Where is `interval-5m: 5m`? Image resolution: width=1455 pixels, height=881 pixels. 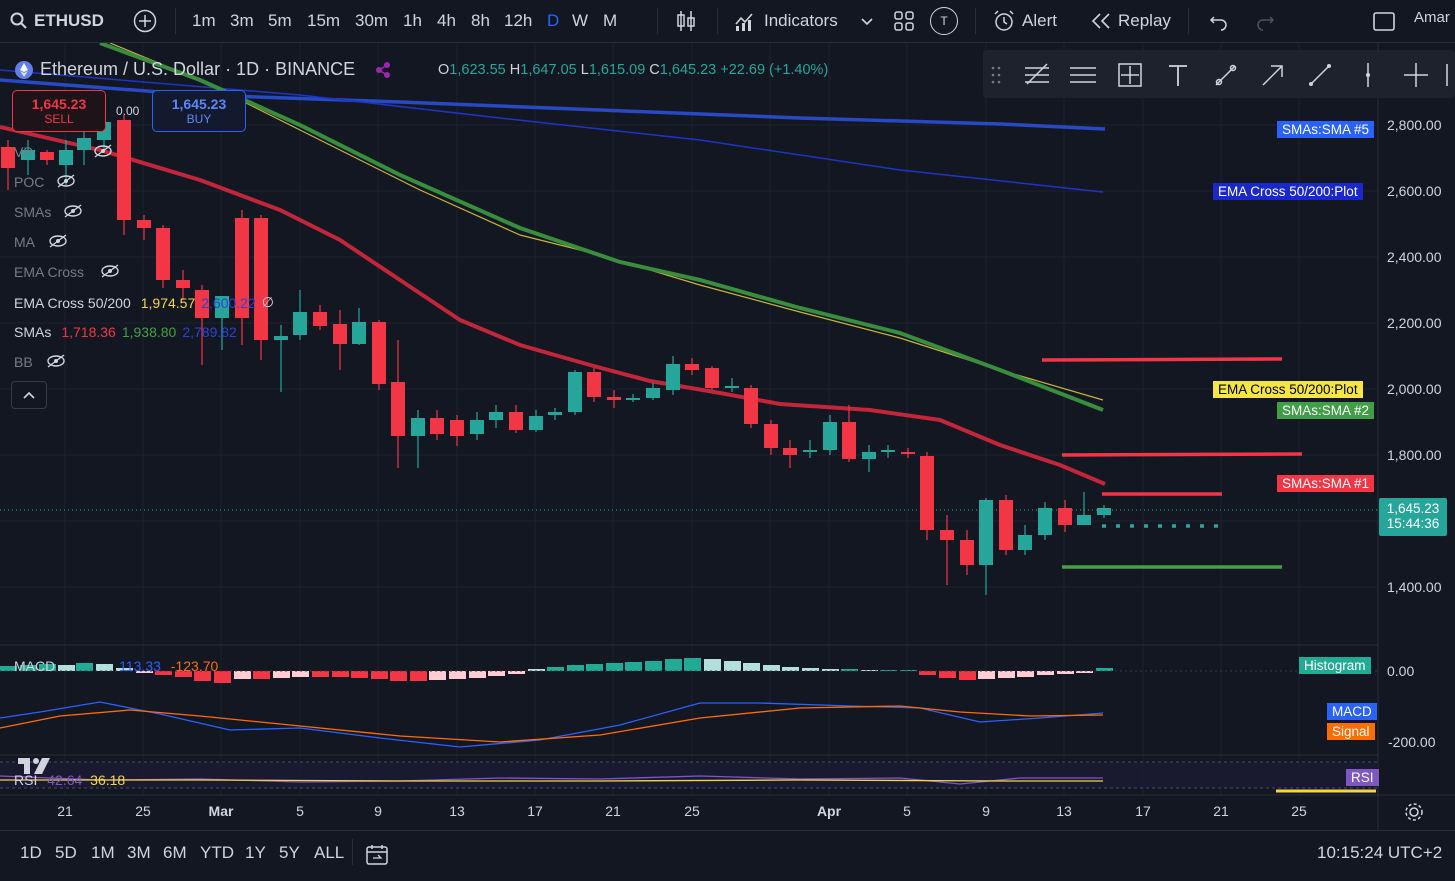 interval-5m: 5m is located at coordinates (280, 21).